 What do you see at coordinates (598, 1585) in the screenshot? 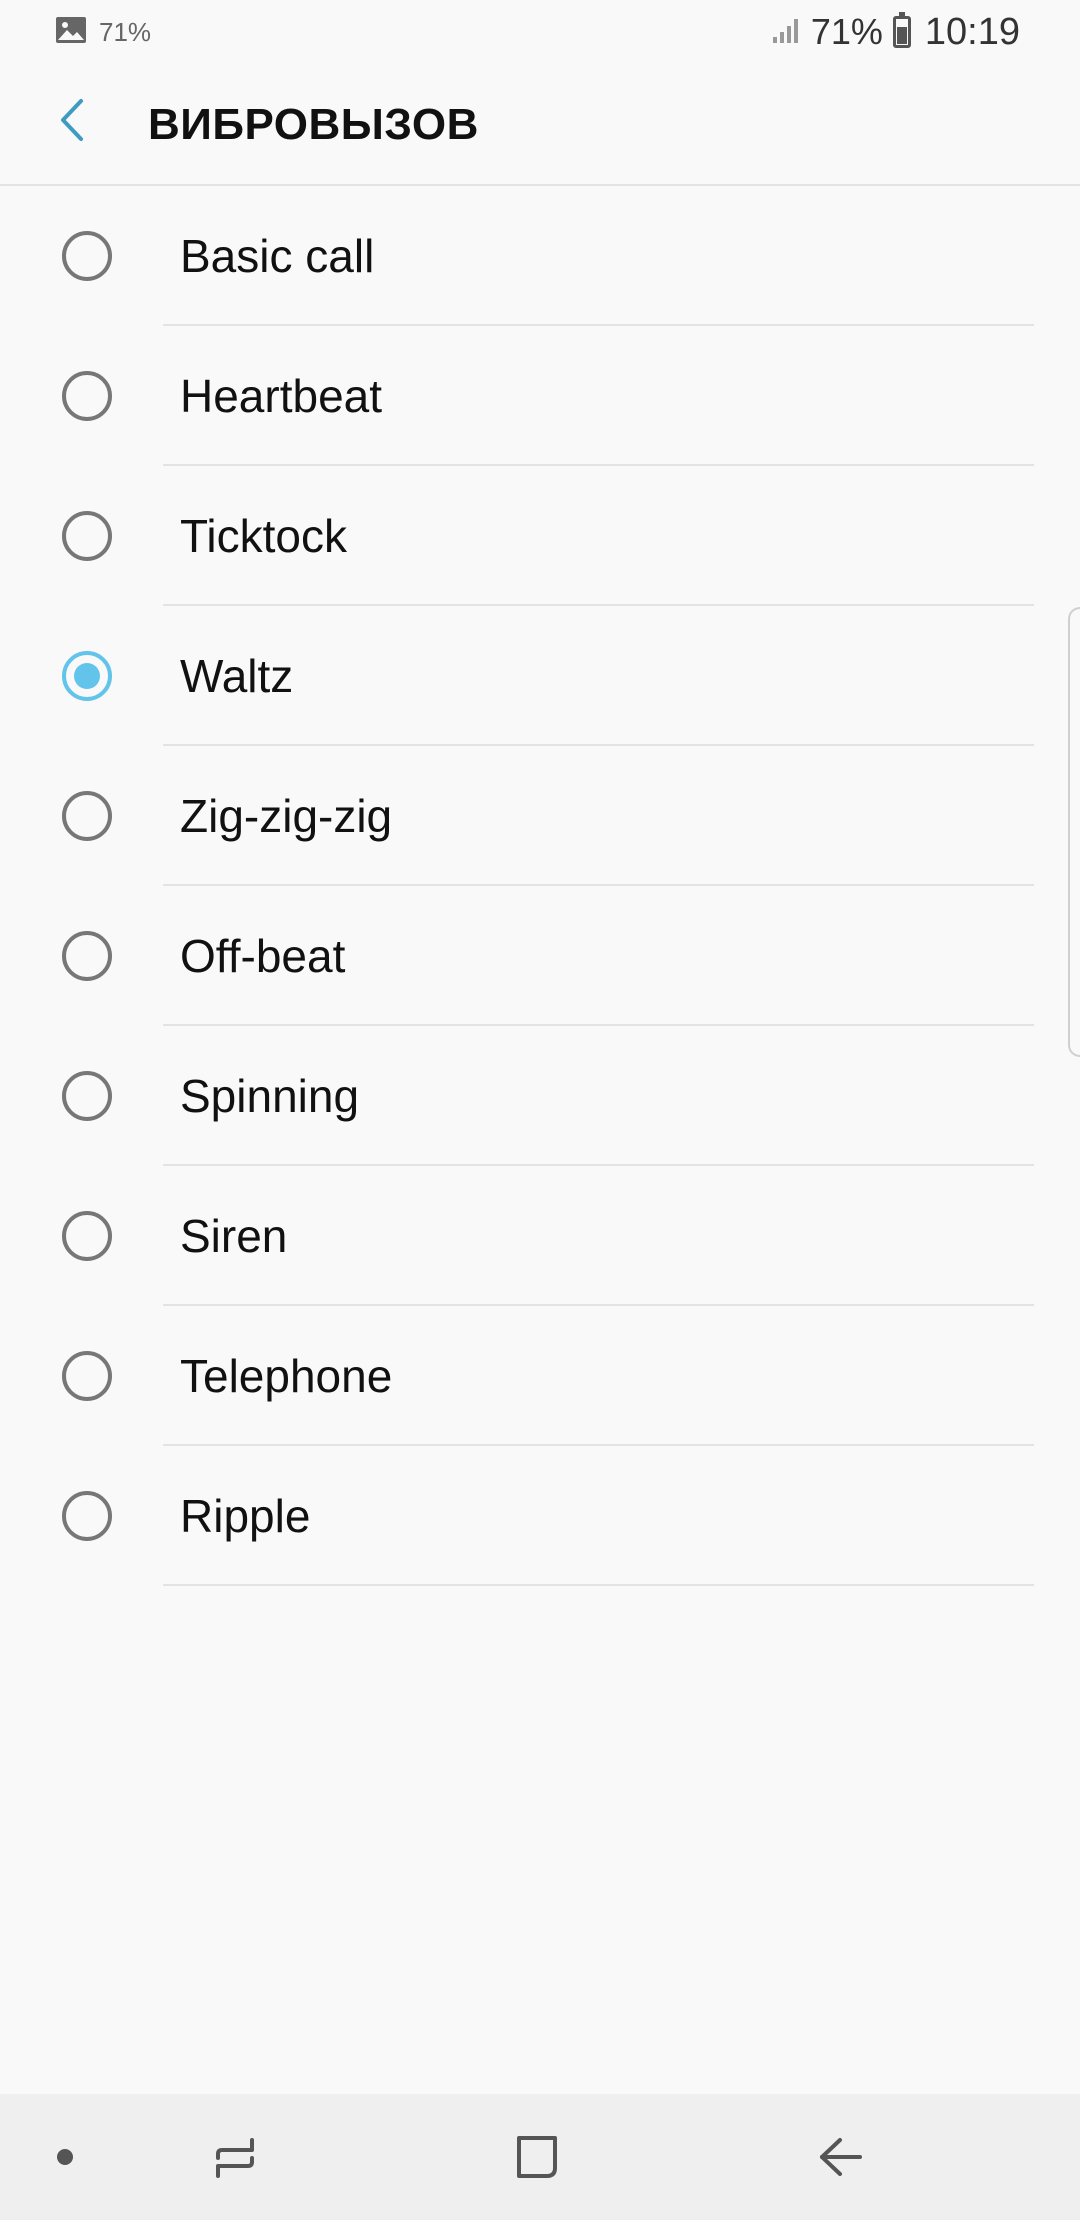
I see `divider` at bounding box center [598, 1585].